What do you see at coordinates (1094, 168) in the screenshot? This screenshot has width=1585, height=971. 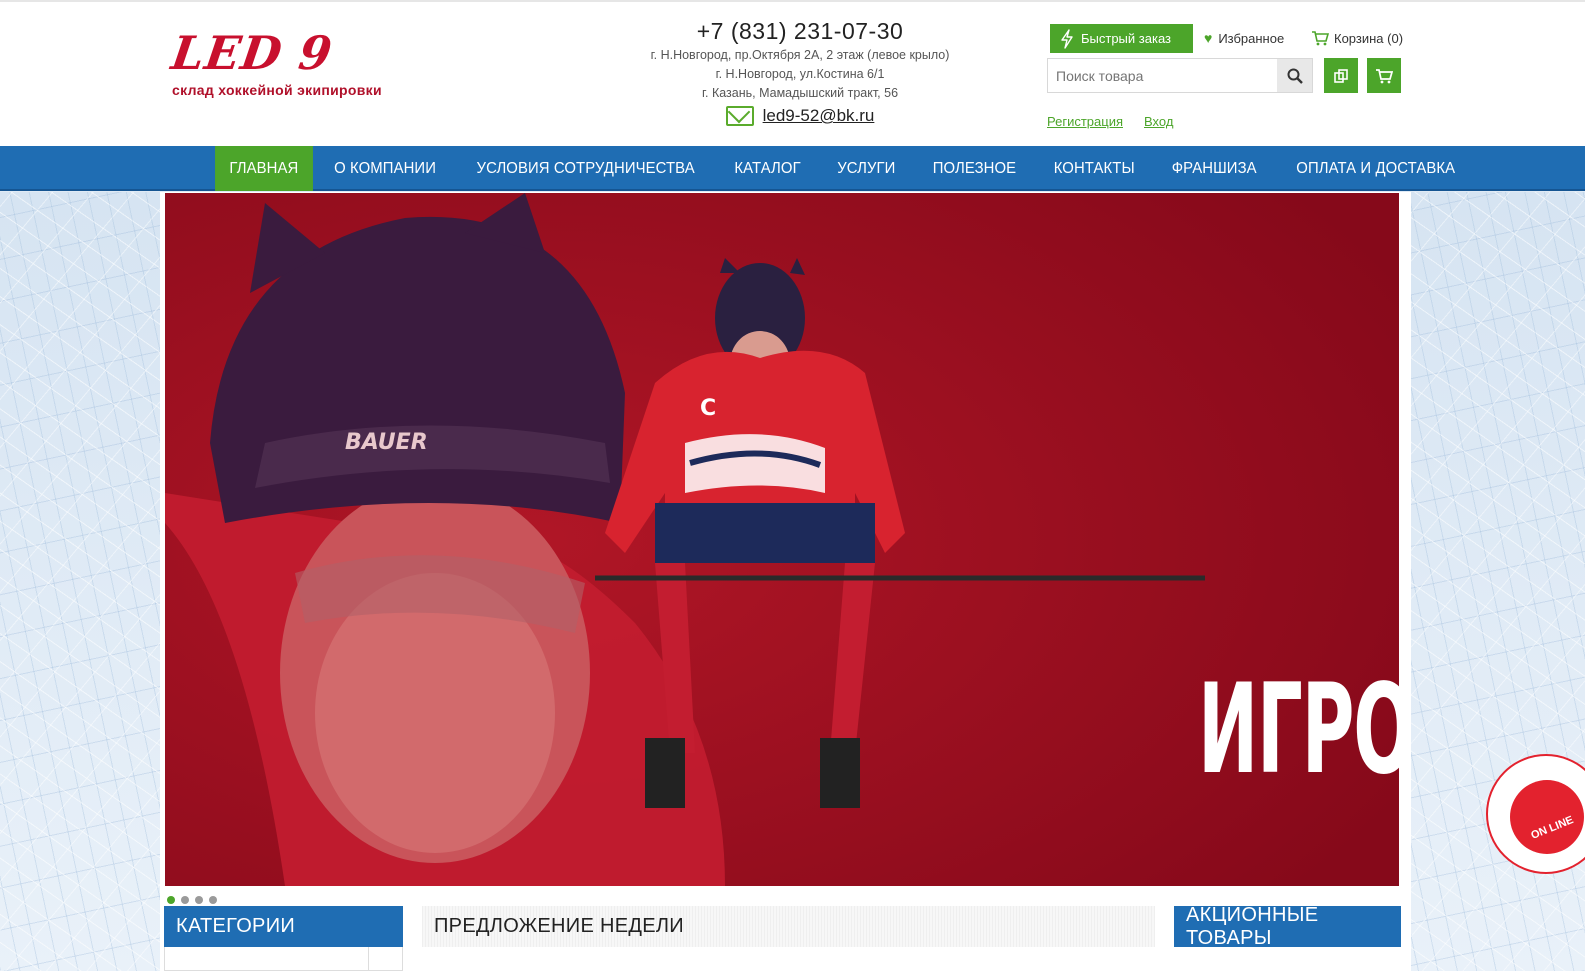 I see `nav-item-contacts: КОНТАКТЫ` at bounding box center [1094, 168].